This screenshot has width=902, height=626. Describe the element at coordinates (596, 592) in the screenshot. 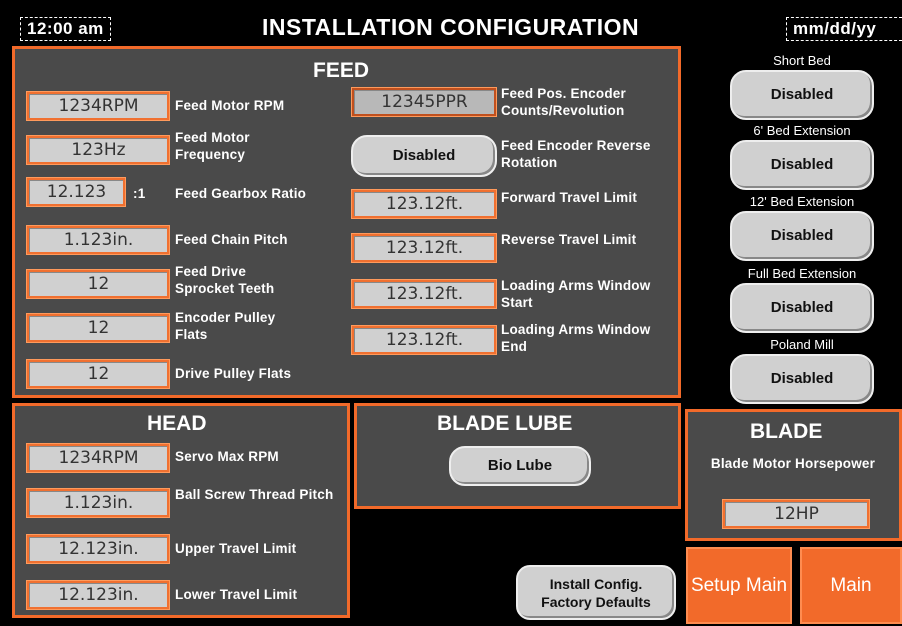

I see `factory-defaults-button: Install Config. Factory Defaults` at that location.